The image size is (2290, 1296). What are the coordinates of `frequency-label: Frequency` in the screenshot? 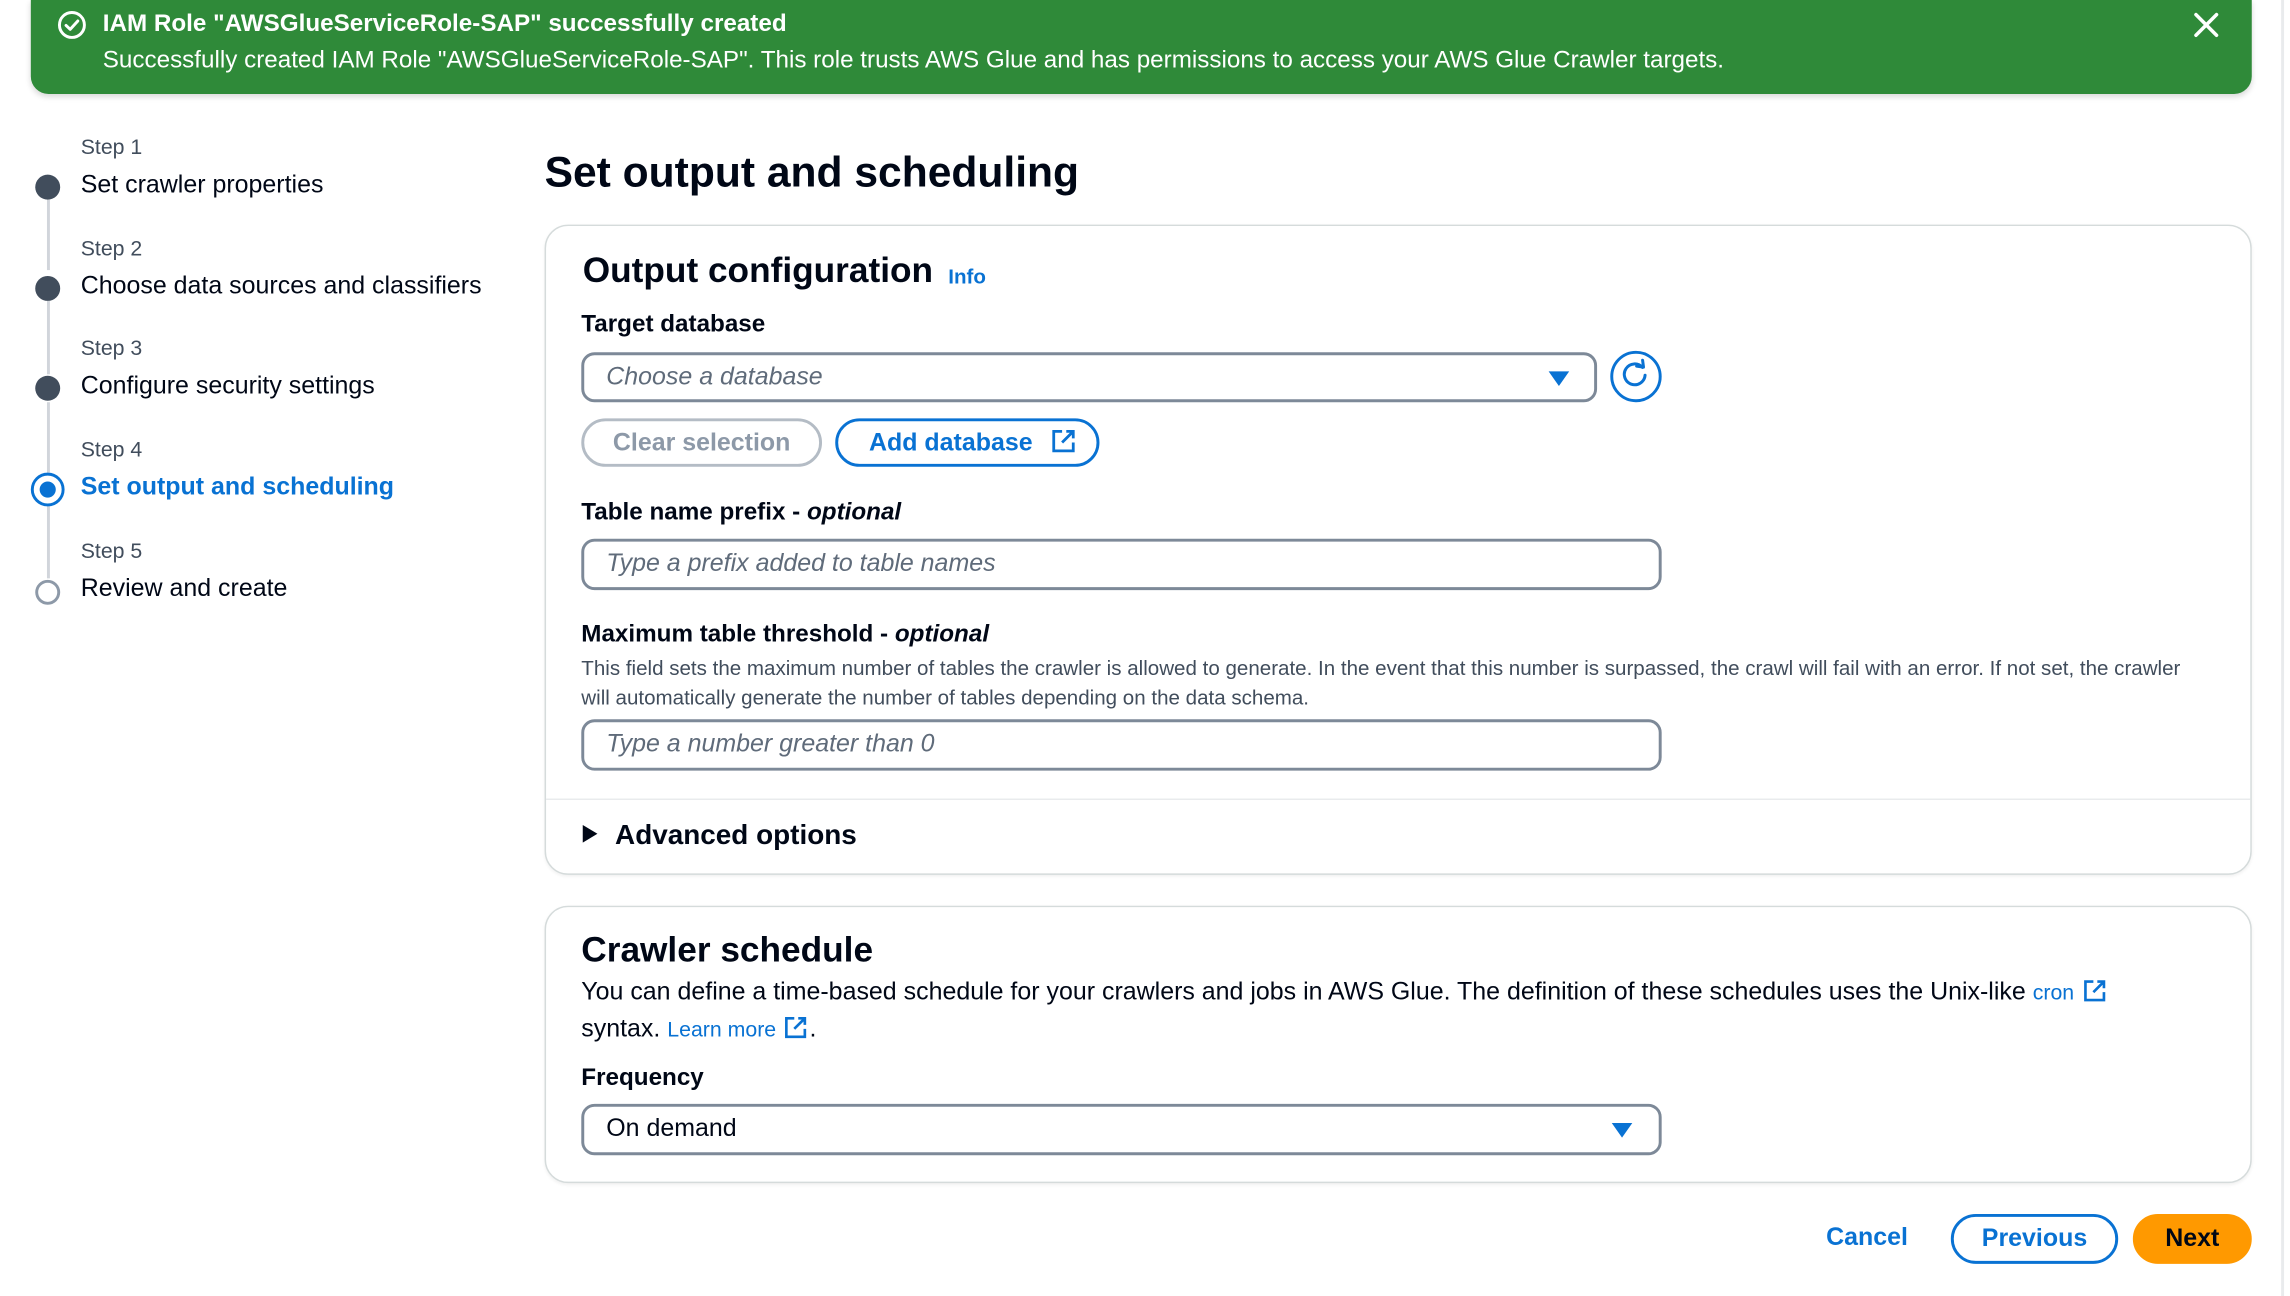 It's located at (642, 1077).